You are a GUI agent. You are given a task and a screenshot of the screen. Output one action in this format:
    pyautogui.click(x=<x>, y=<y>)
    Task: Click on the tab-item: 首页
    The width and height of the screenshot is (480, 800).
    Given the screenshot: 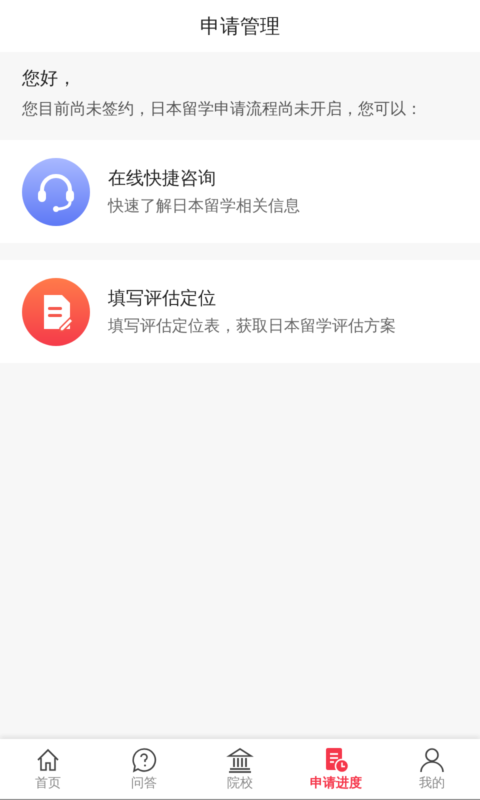 What is the action you would take?
    pyautogui.click(x=48, y=769)
    